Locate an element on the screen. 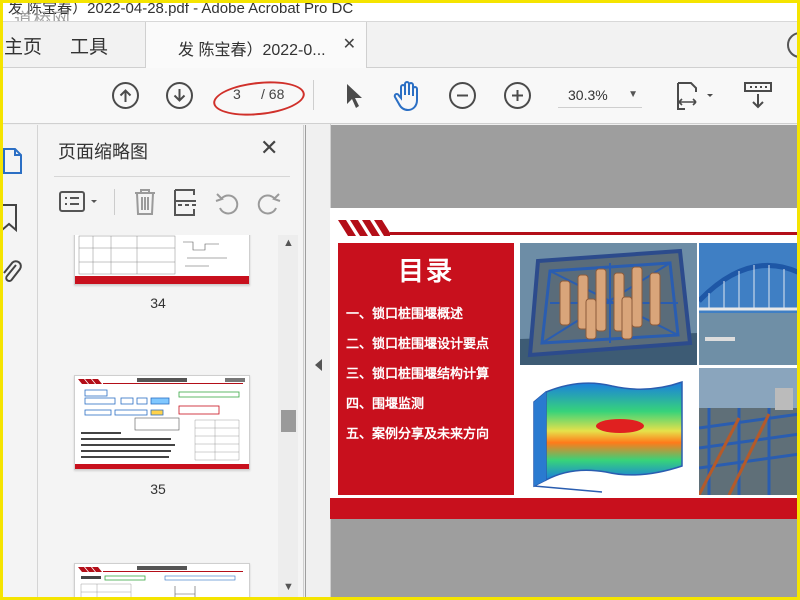 The width and height of the screenshot is (800, 600). bookmark-icon is located at coordinates (10, 218).